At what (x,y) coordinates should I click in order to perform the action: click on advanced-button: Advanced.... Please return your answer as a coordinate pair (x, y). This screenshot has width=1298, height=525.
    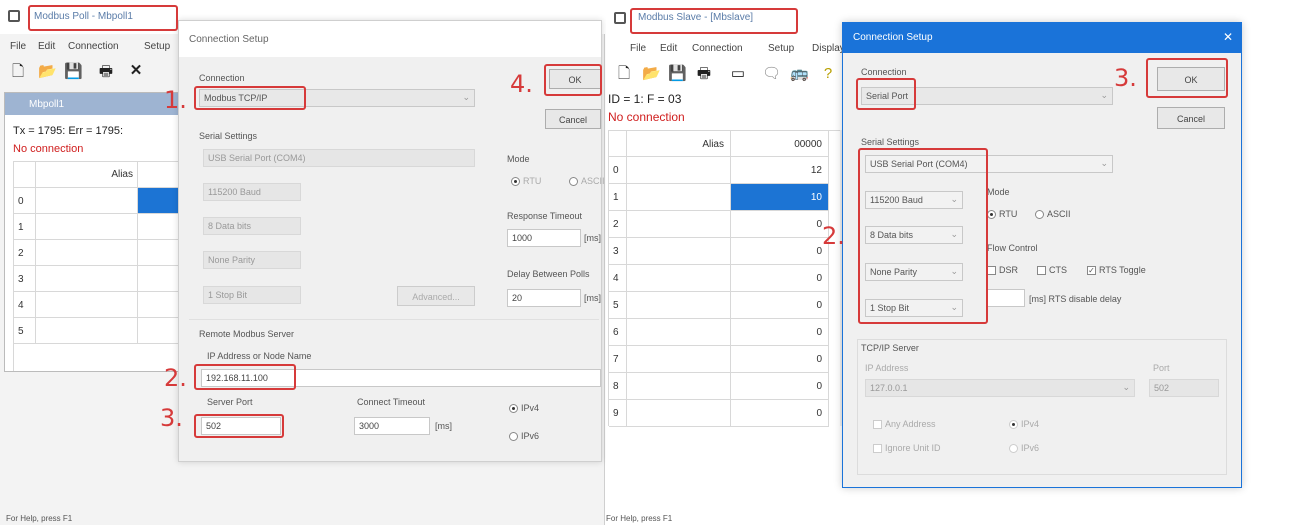
    Looking at the image, I should click on (436, 296).